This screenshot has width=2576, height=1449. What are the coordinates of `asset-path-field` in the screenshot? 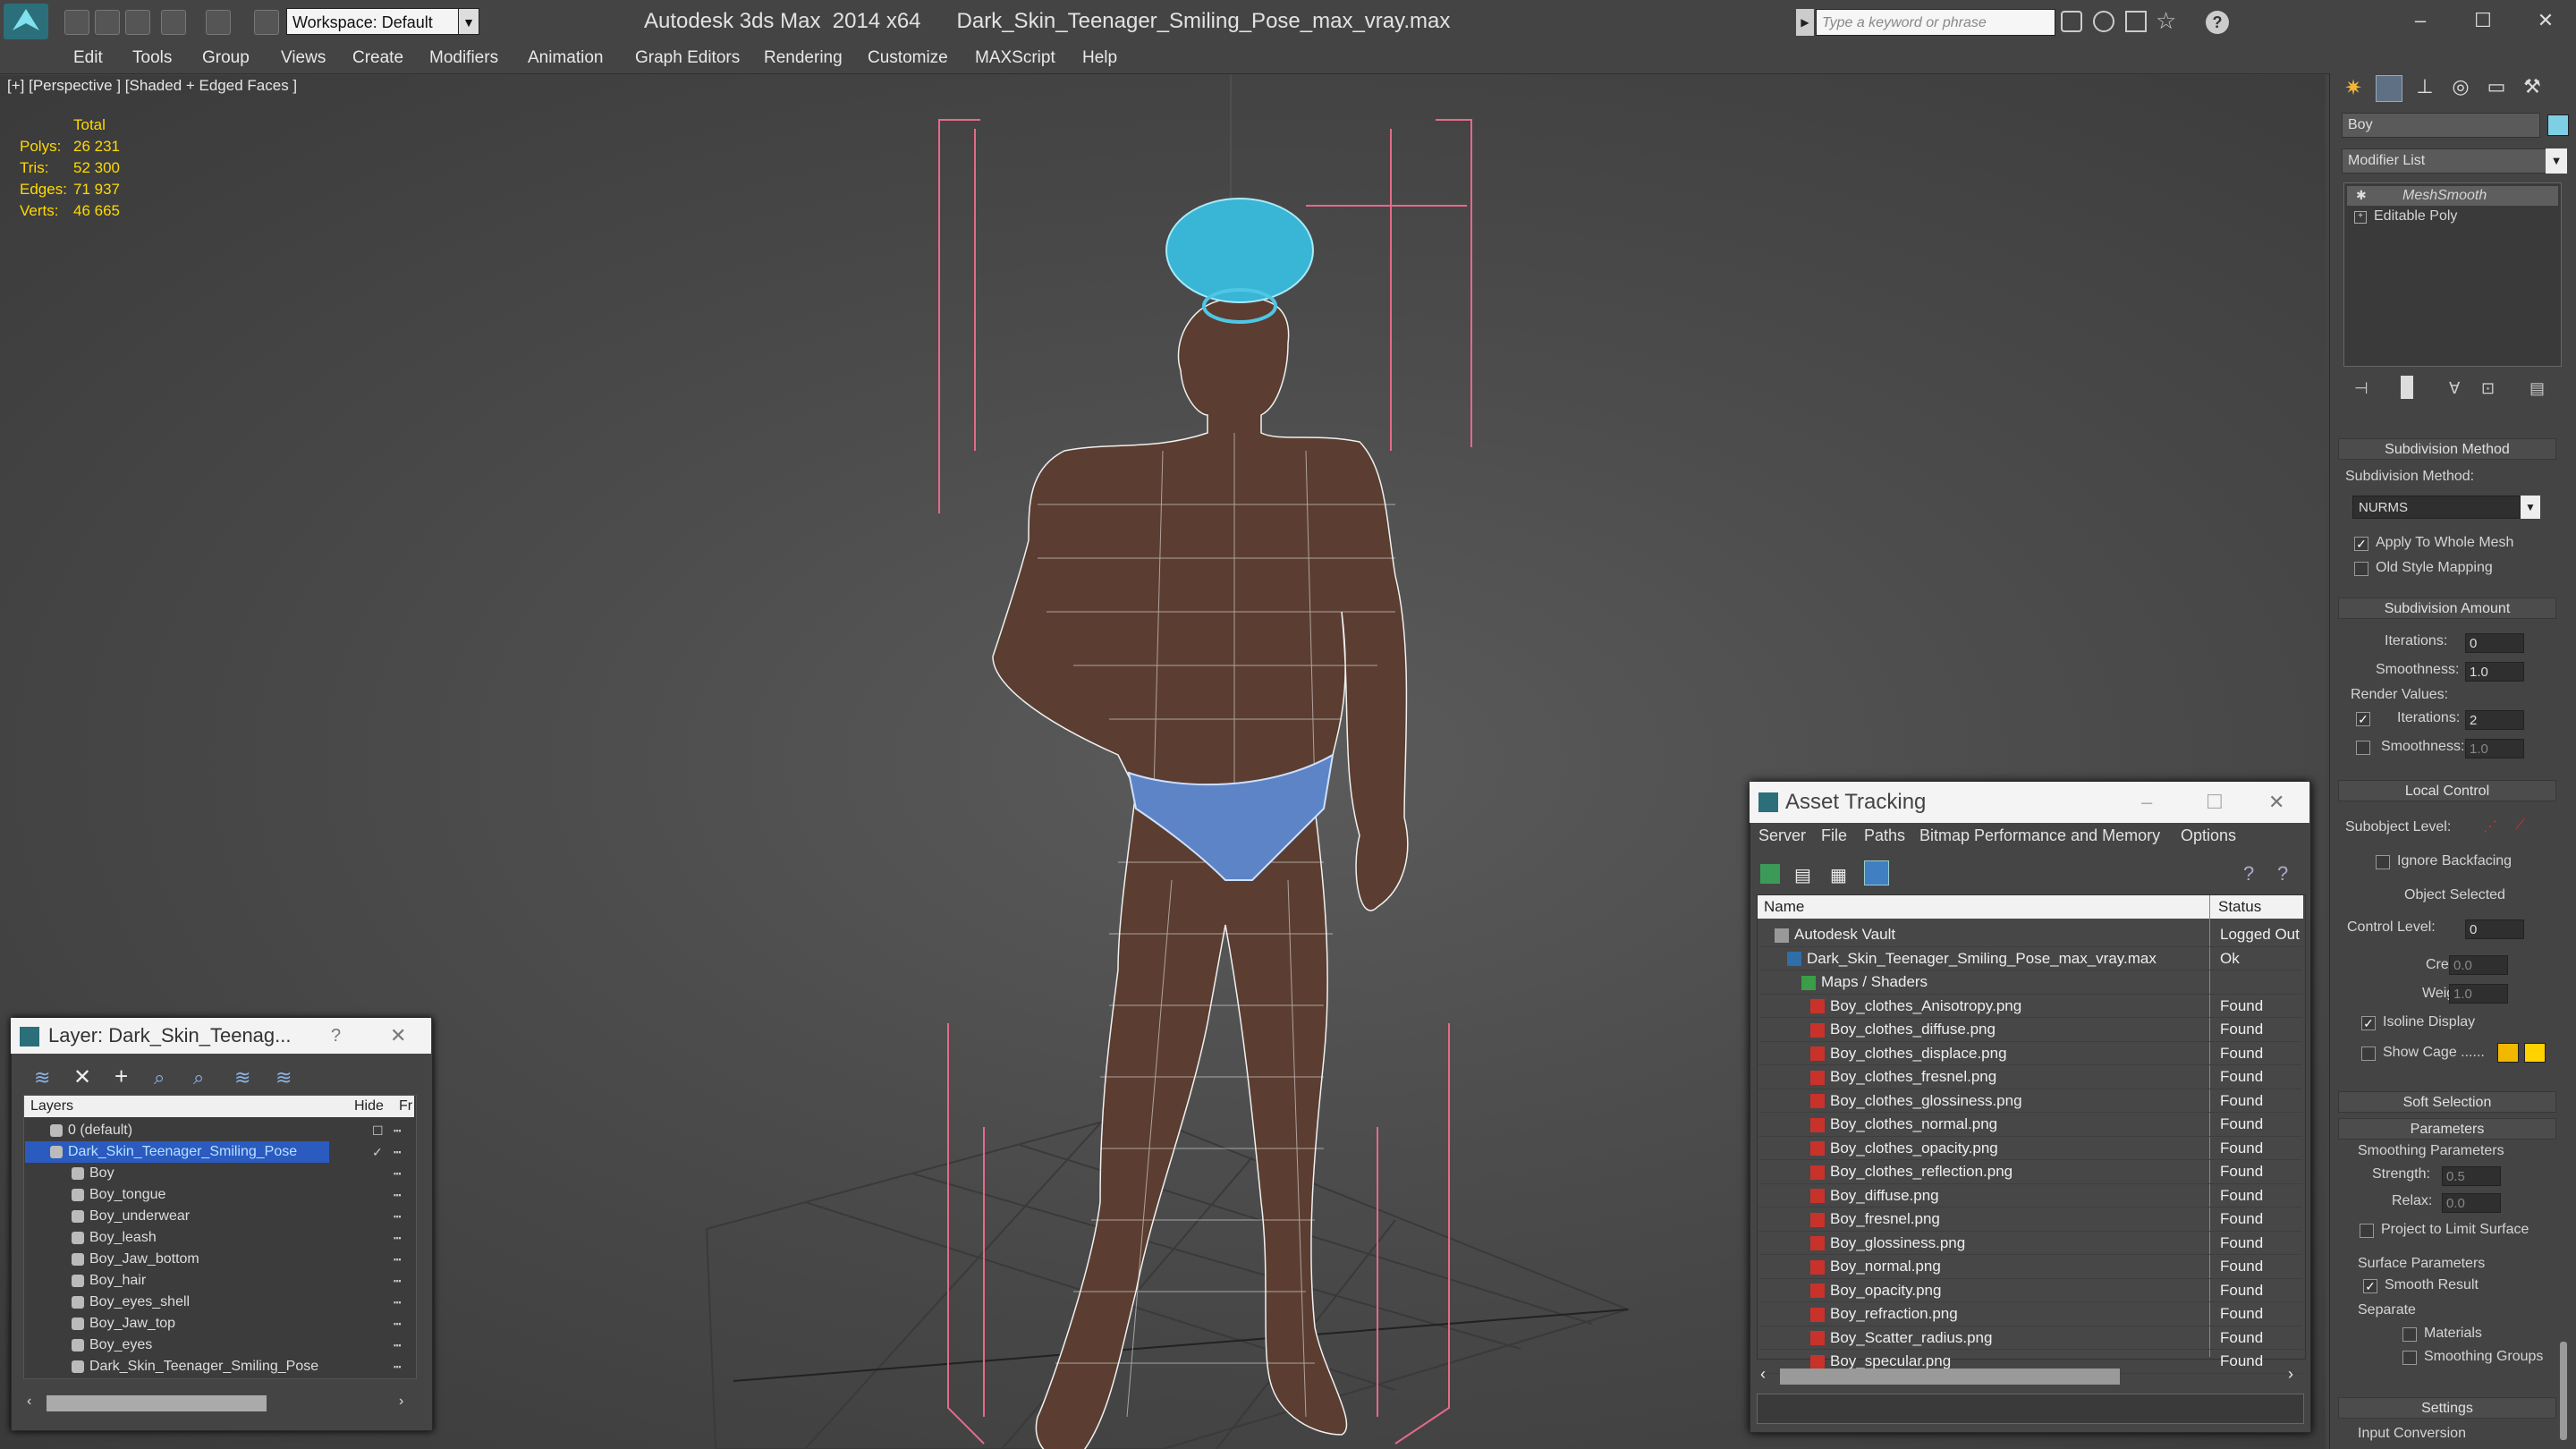 It's located at (2030, 1409).